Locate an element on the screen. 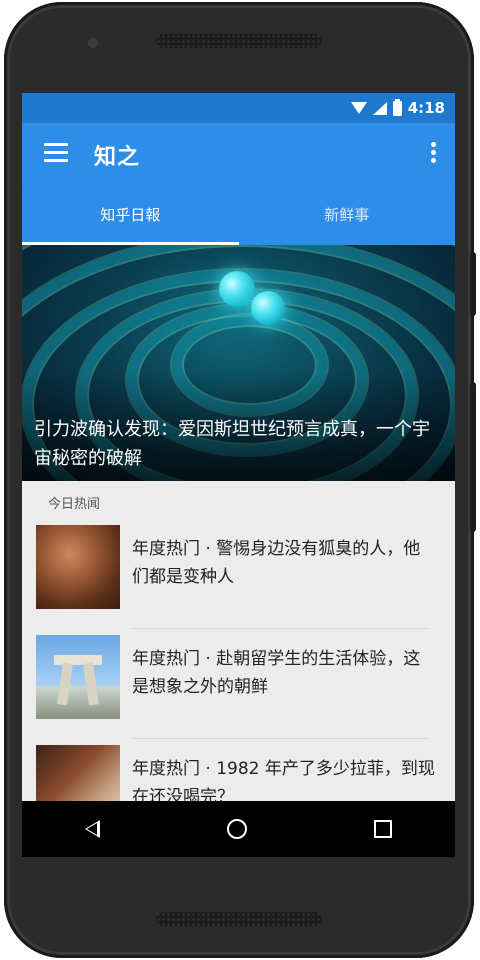 The image size is (480, 960). front-camera is located at coordinates (93, 43).